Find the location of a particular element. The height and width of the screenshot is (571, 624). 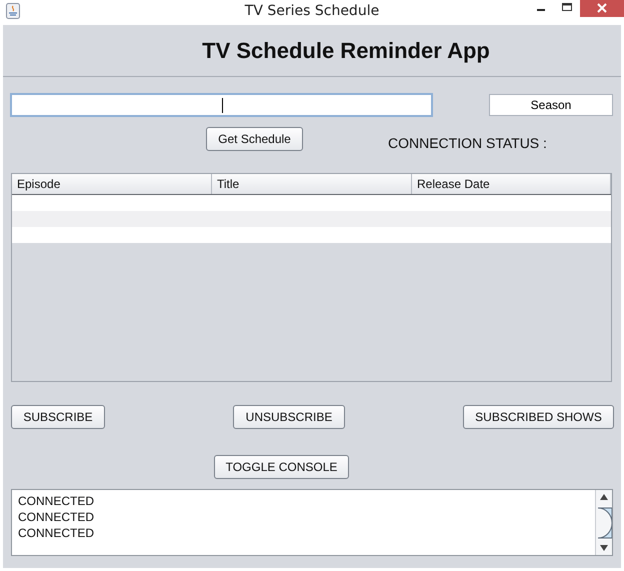

season-field: Season is located at coordinates (551, 105).